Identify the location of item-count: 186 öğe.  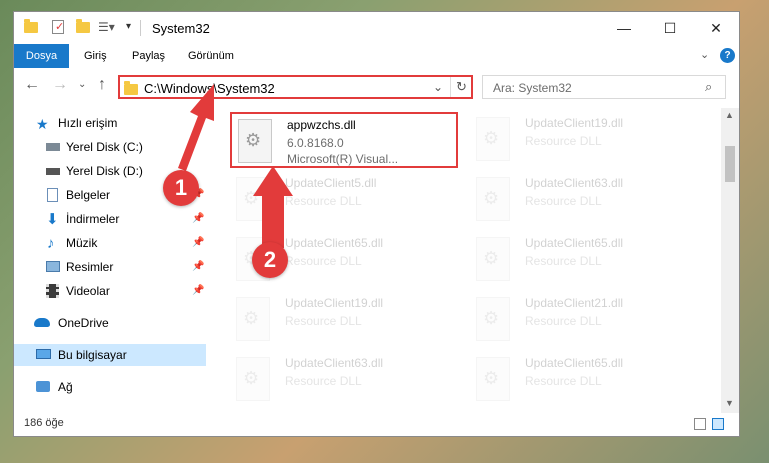
(44, 423).